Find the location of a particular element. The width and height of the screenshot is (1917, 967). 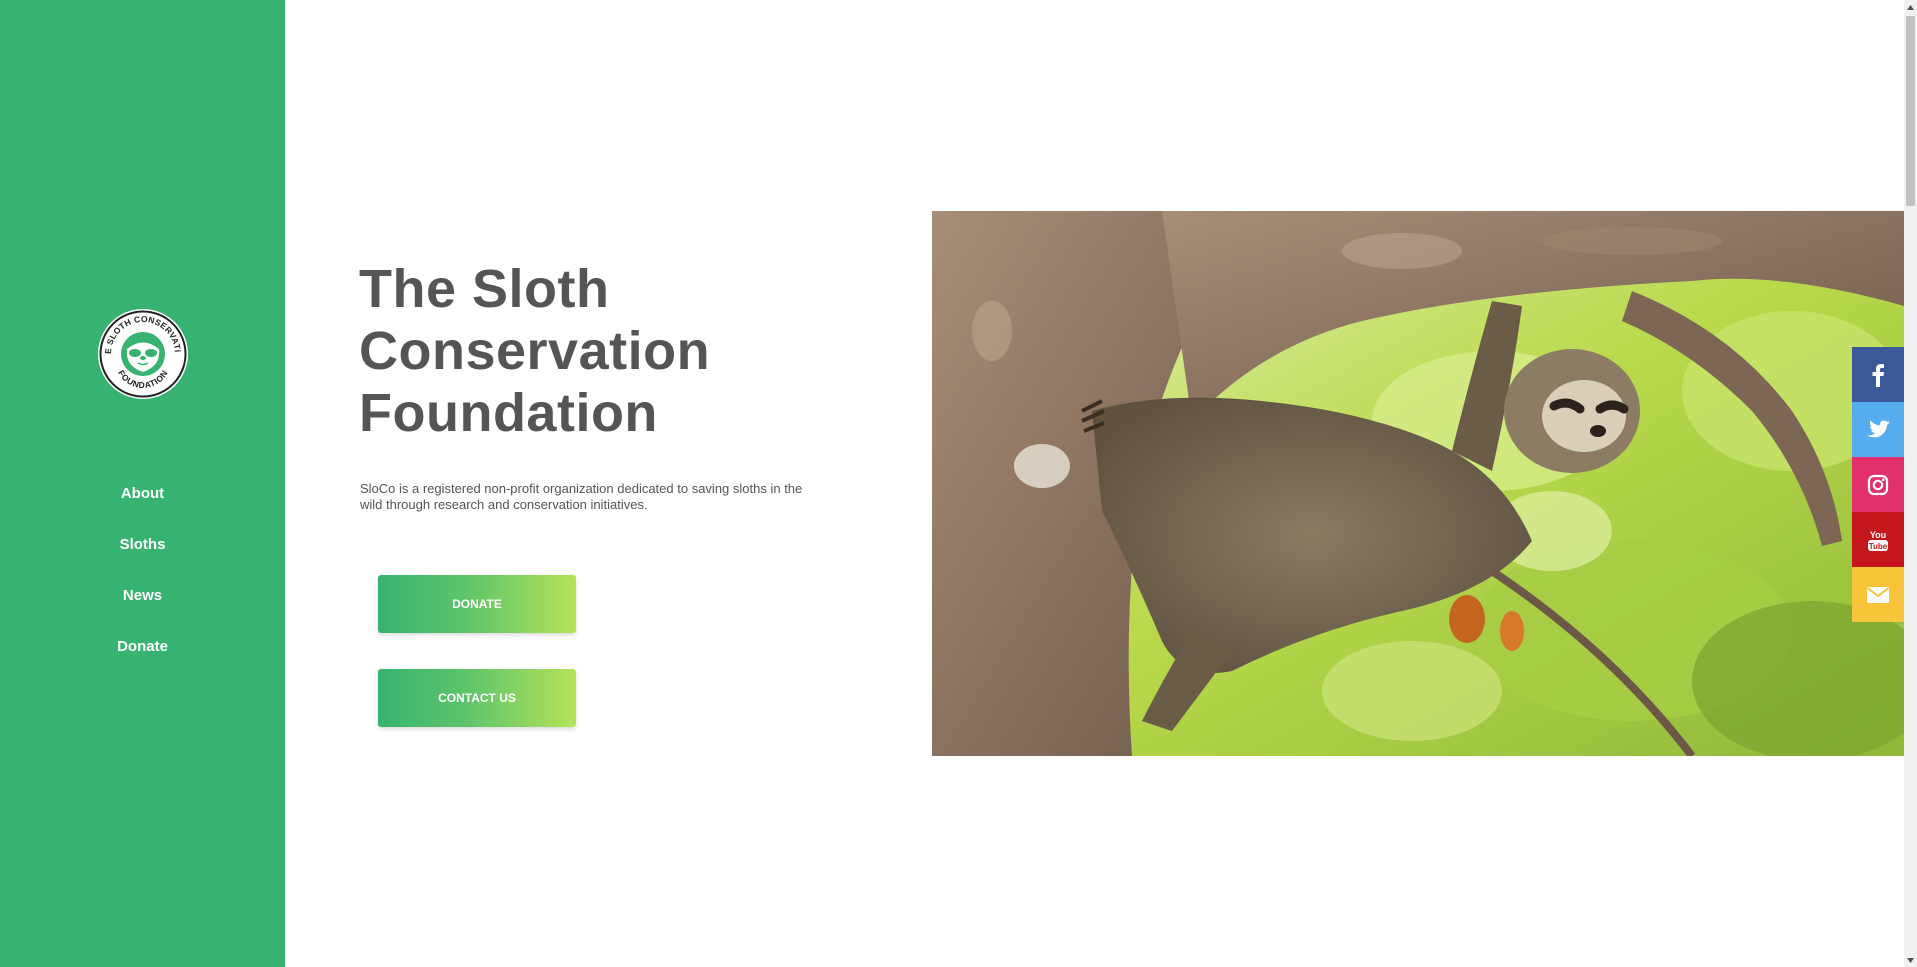

twitter-button is located at coordinates (1878, 429).